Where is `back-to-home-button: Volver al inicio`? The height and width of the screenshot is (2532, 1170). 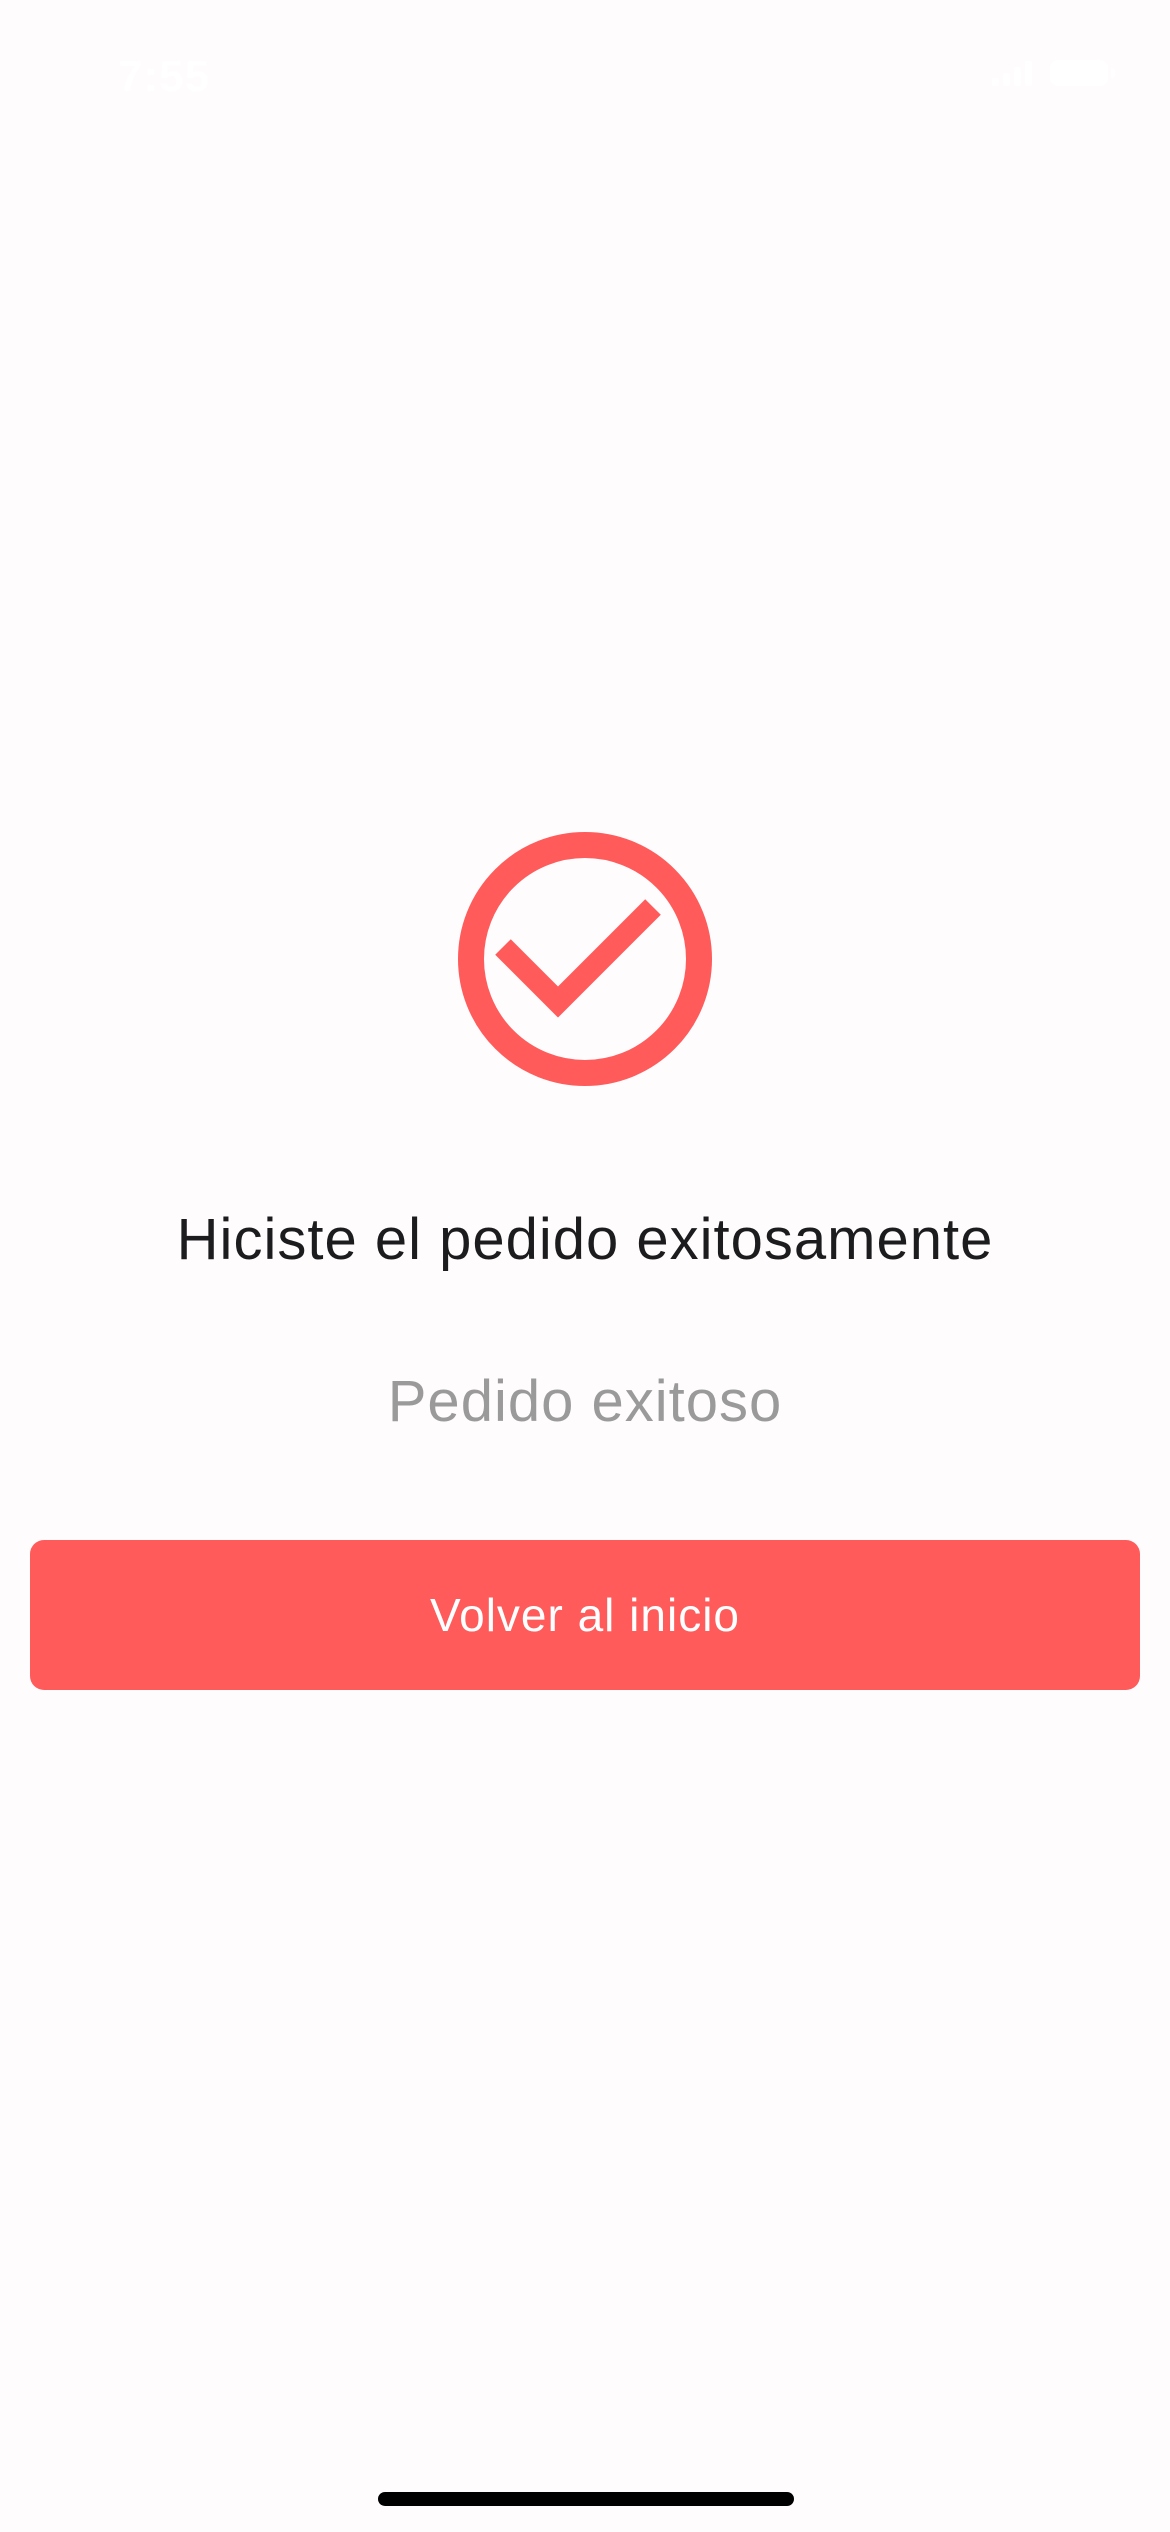
back-to-home-button: Volver al inicio is located at coordinates (585, 1615).